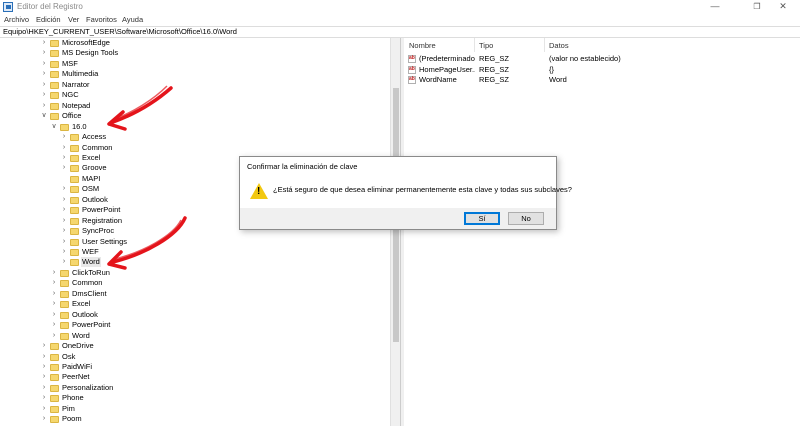 This screenshot has height=426, width=800. Describe the element at coordinates (195, 315) in the screenshot. I see `tree-item: › Outlook` at that location.